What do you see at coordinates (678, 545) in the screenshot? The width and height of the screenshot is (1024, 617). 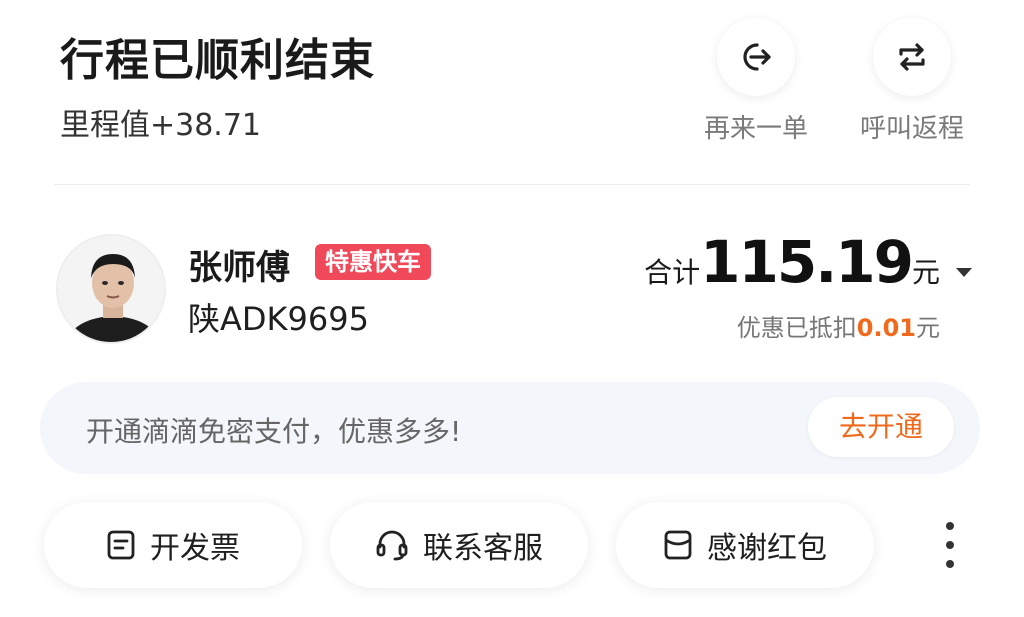 I see `red-packet-icon` at bounding box center [678, 545].